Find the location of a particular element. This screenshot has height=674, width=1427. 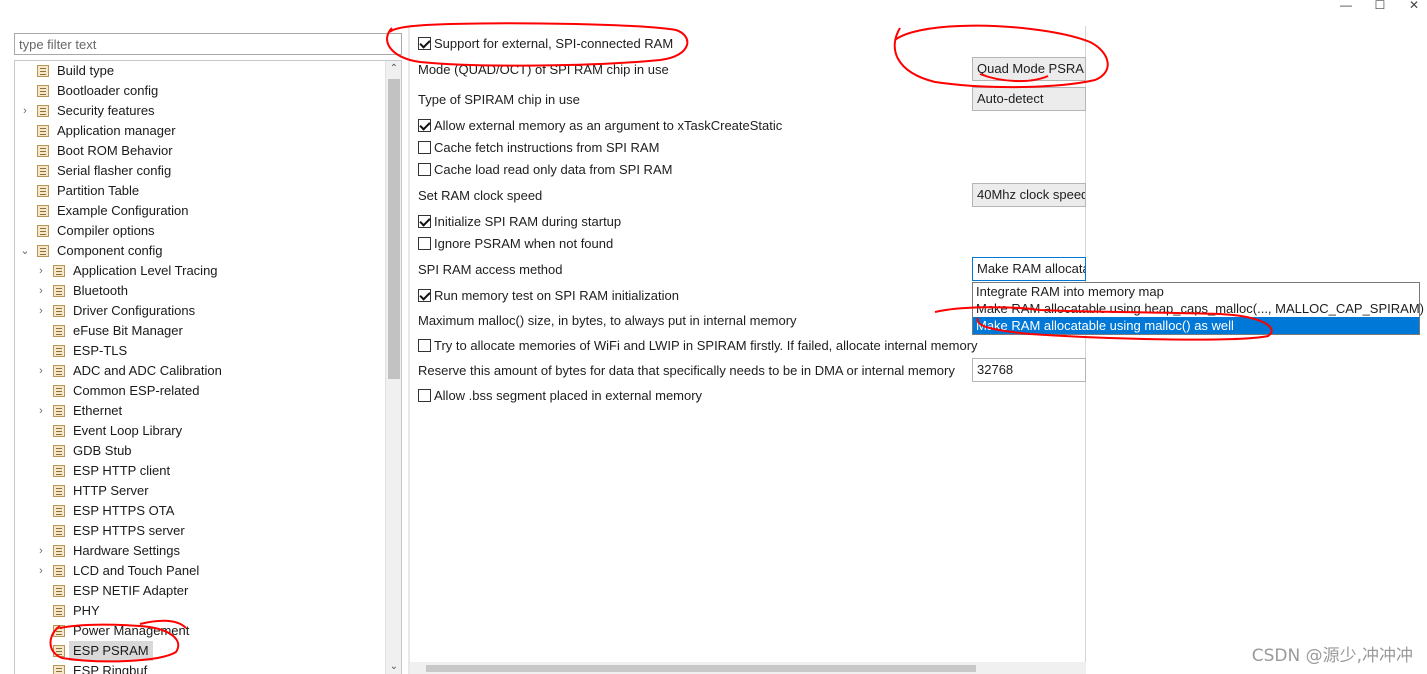

watermark: CSDN @源少,冲冲冲 is located at coordinates (1332, 656).